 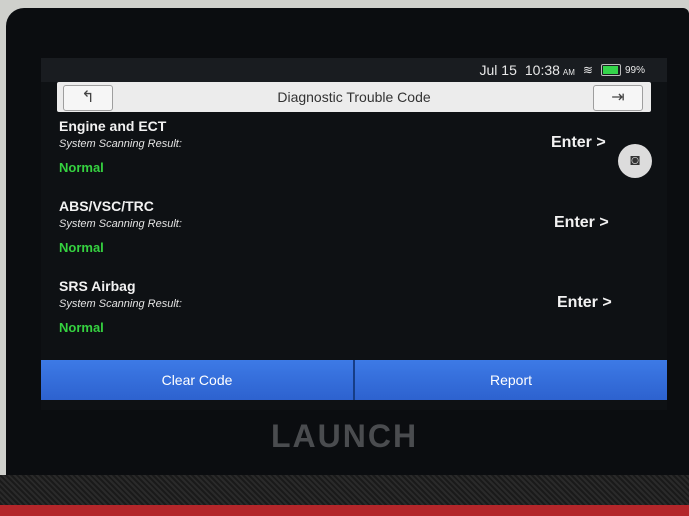 I want to click on enter-button-engine: Enter >, so click(x=578, y=143).